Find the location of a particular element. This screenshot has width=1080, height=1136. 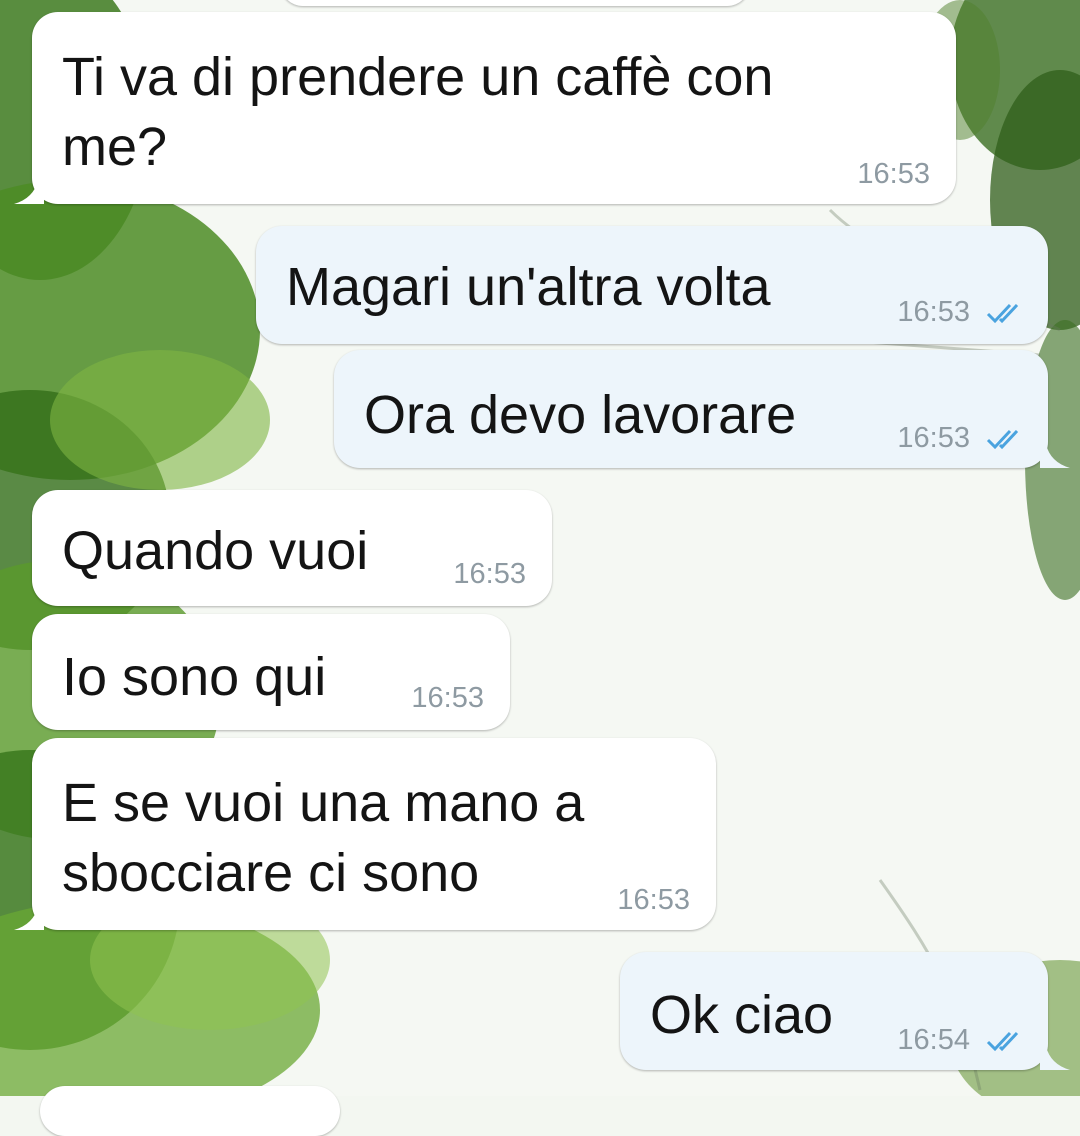

message-text: E se vuoi una mano a sbocciare ci sono is located at coordinates (323, 838).